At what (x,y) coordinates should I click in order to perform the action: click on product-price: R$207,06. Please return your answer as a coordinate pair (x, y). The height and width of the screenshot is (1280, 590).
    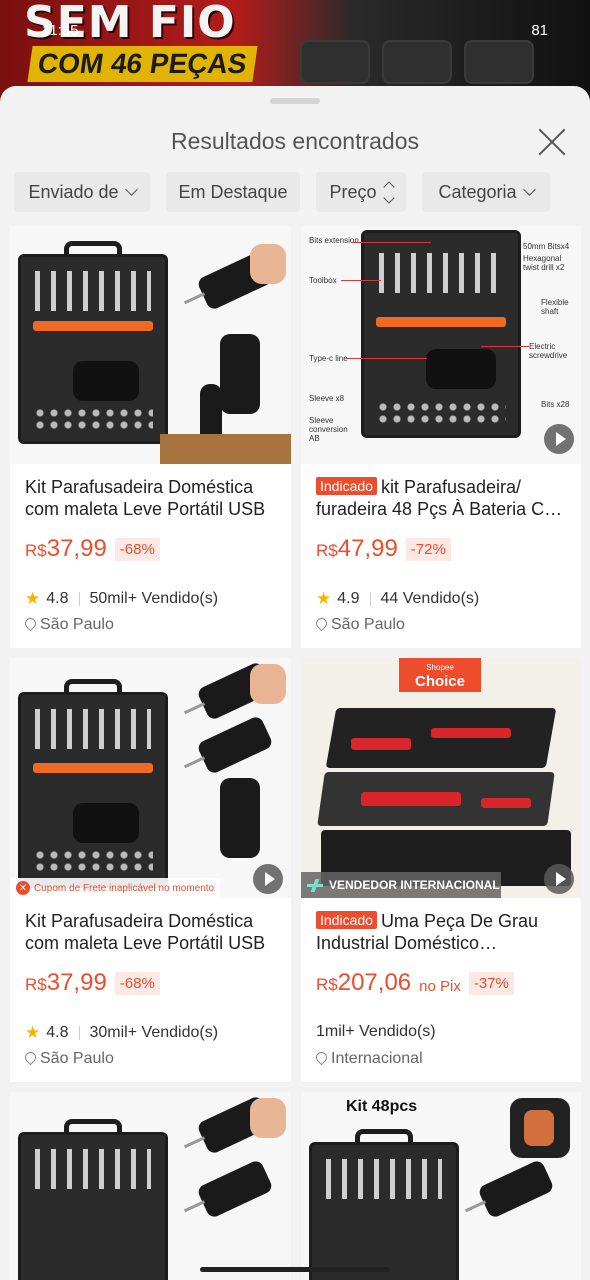
    Looking at the image, I should click on (364, 982).